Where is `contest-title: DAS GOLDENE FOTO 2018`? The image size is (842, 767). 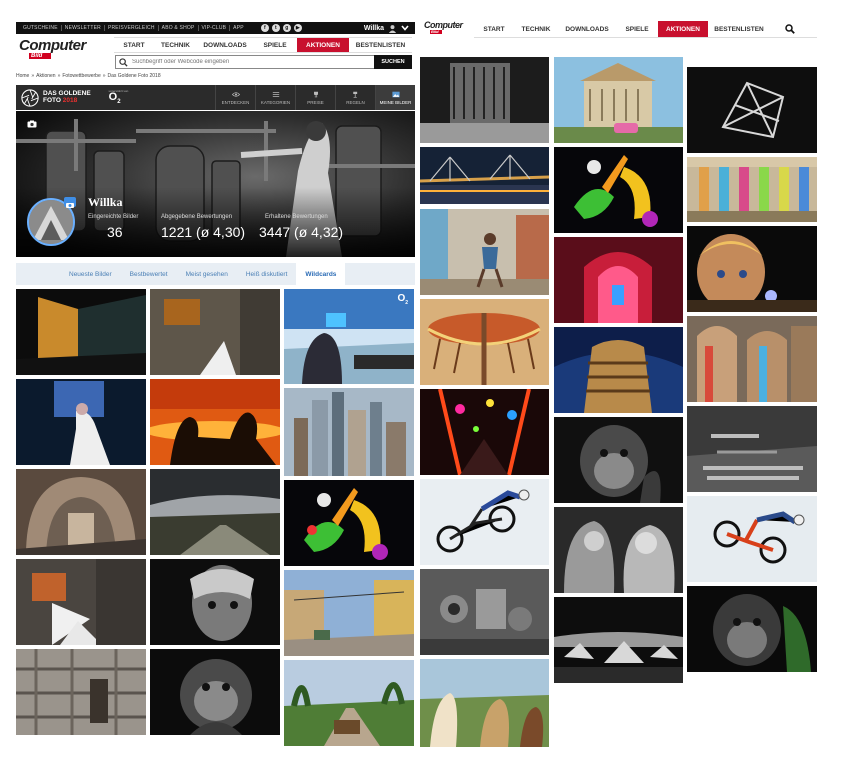
contest-title: DAS GOLDENE FOTO 2018 is located at coordinates (67, 97).